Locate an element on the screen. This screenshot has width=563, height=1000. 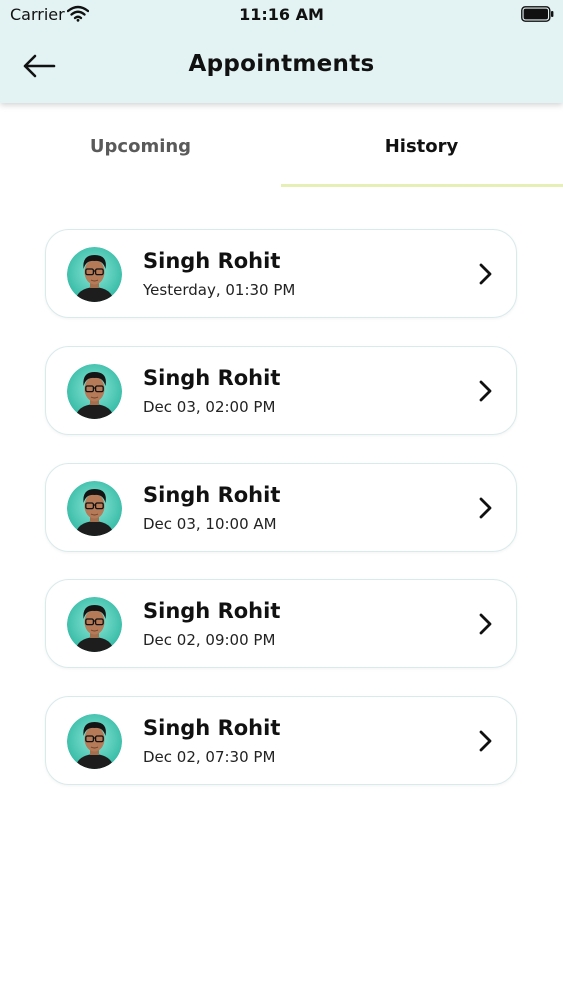
app-header: Carrier 11:16 AM Appointments is located at coordinates (281, 51).